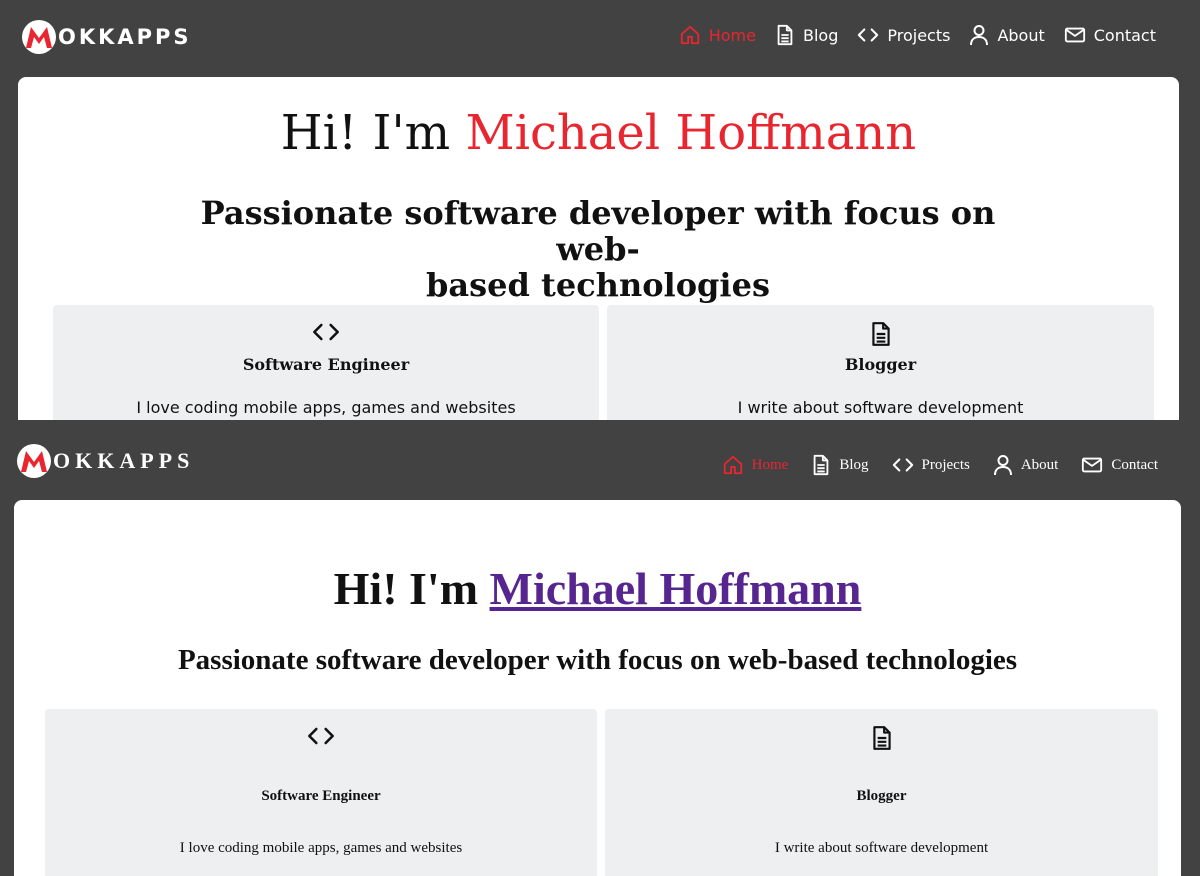 The image size is (1200, 876). Describe the element at coordinates (598, 285) in the screenshot. I see `hero-subtitle-line2: based technologies` at that location.